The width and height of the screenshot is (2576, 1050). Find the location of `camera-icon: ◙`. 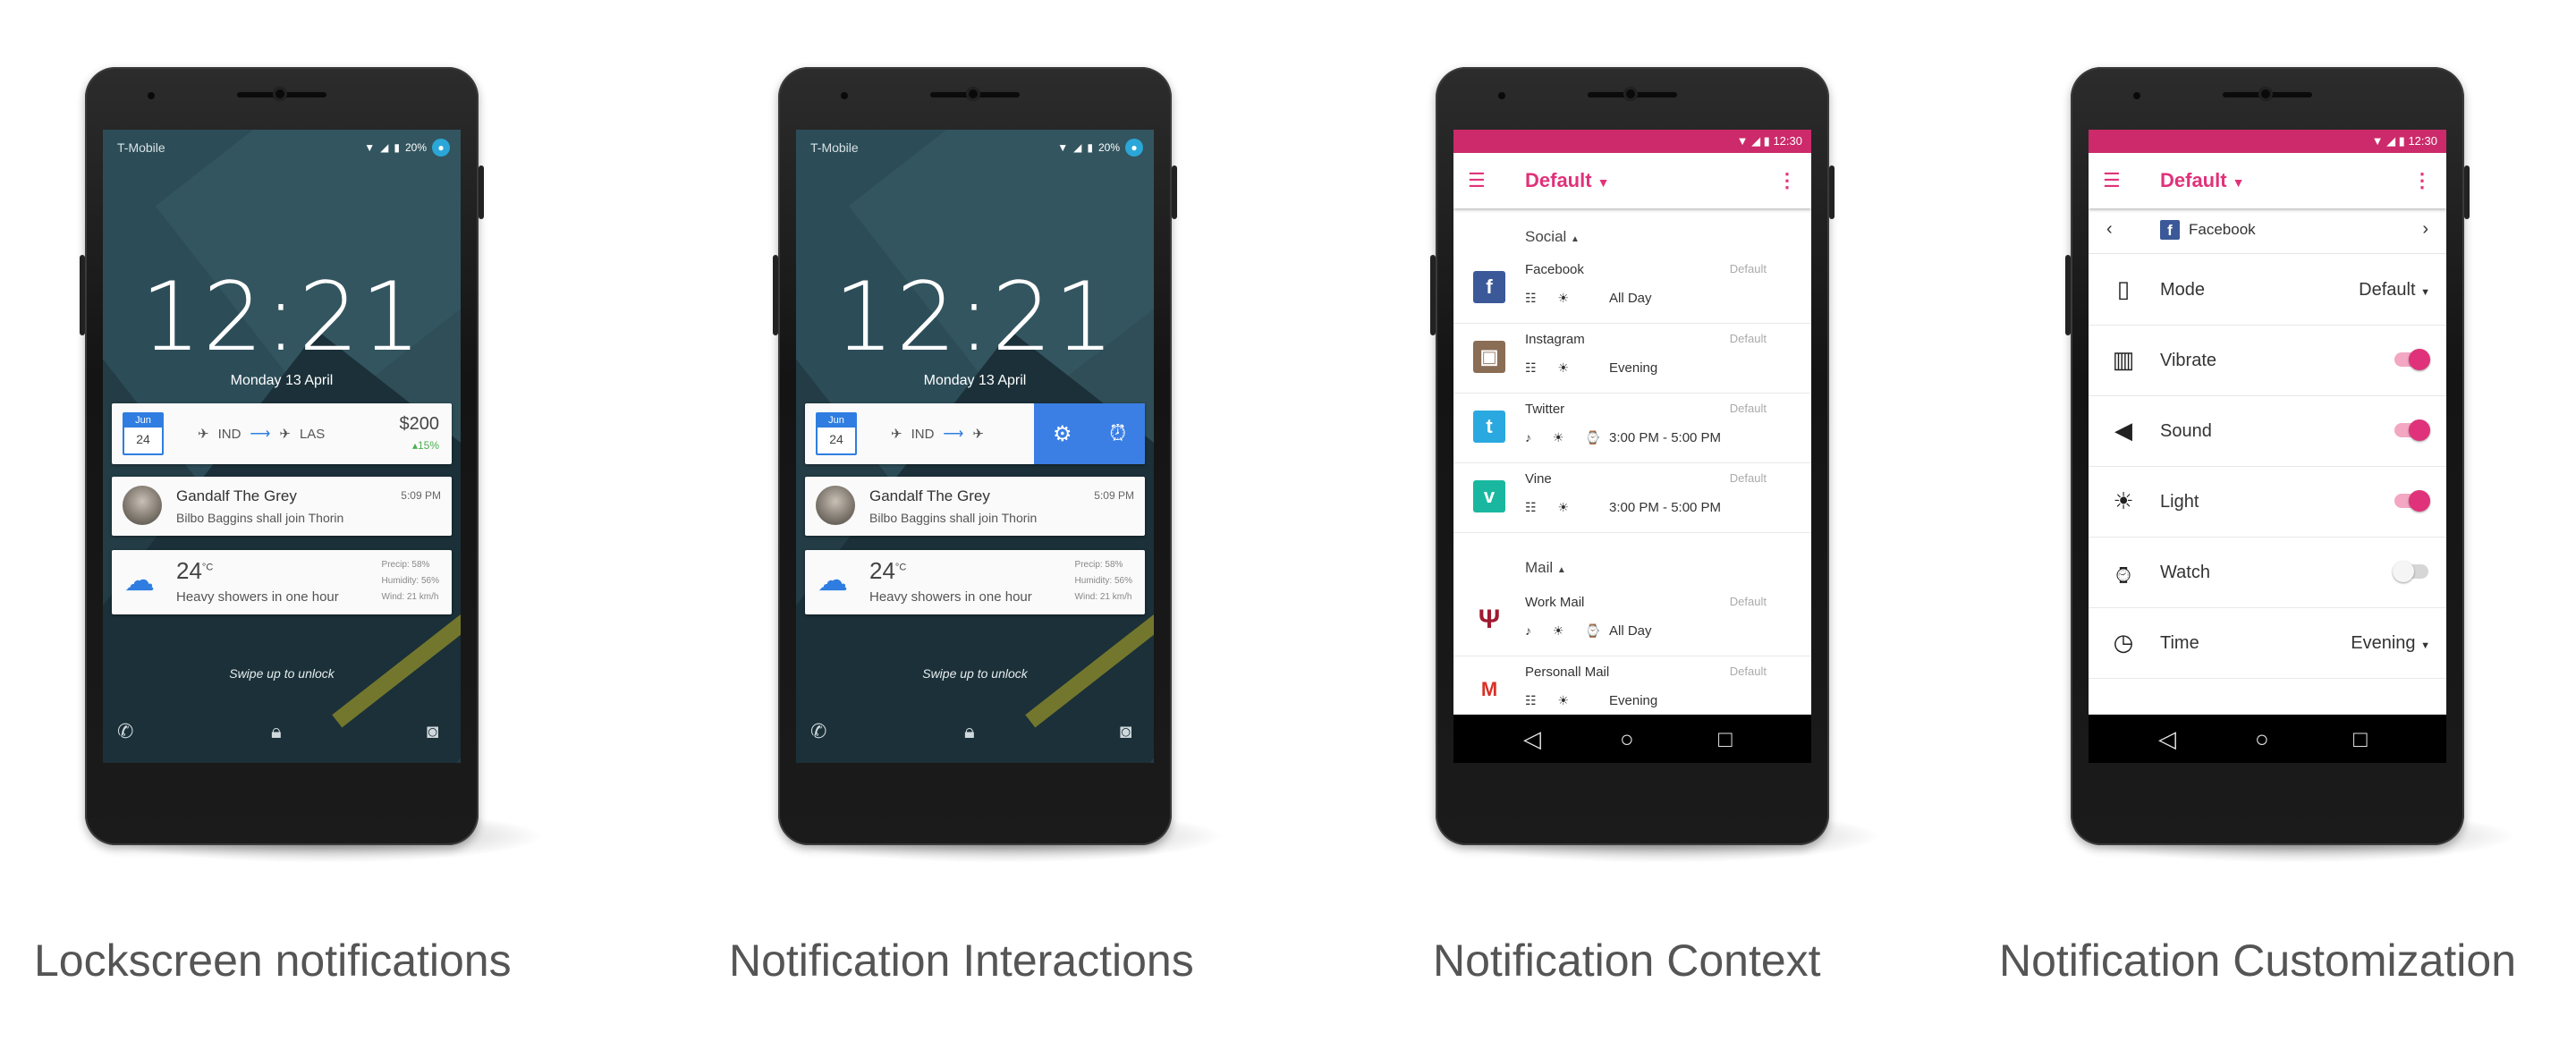

camera-icon: ◙ is located at coordinates (1125, 731).